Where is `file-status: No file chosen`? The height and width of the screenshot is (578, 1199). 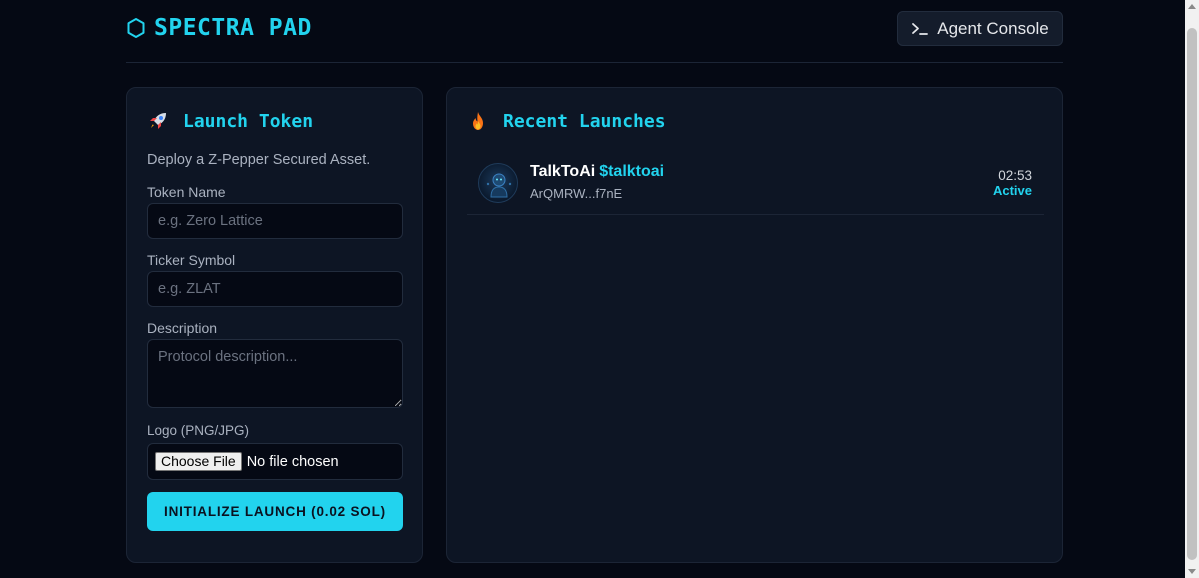 file-status: No file chosen is located at coordinates (292, 461).